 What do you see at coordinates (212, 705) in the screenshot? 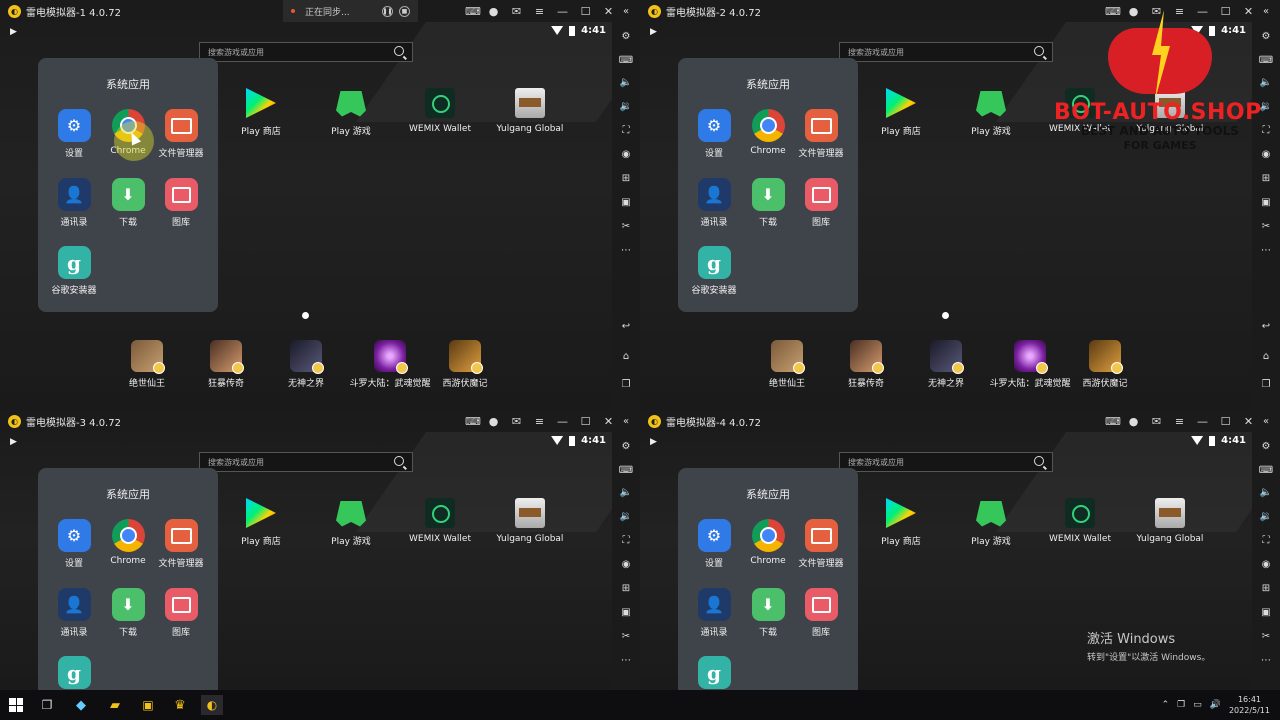
I see `ldplayer-taskbar-icon: ◐` at bounding box center [212, 705].